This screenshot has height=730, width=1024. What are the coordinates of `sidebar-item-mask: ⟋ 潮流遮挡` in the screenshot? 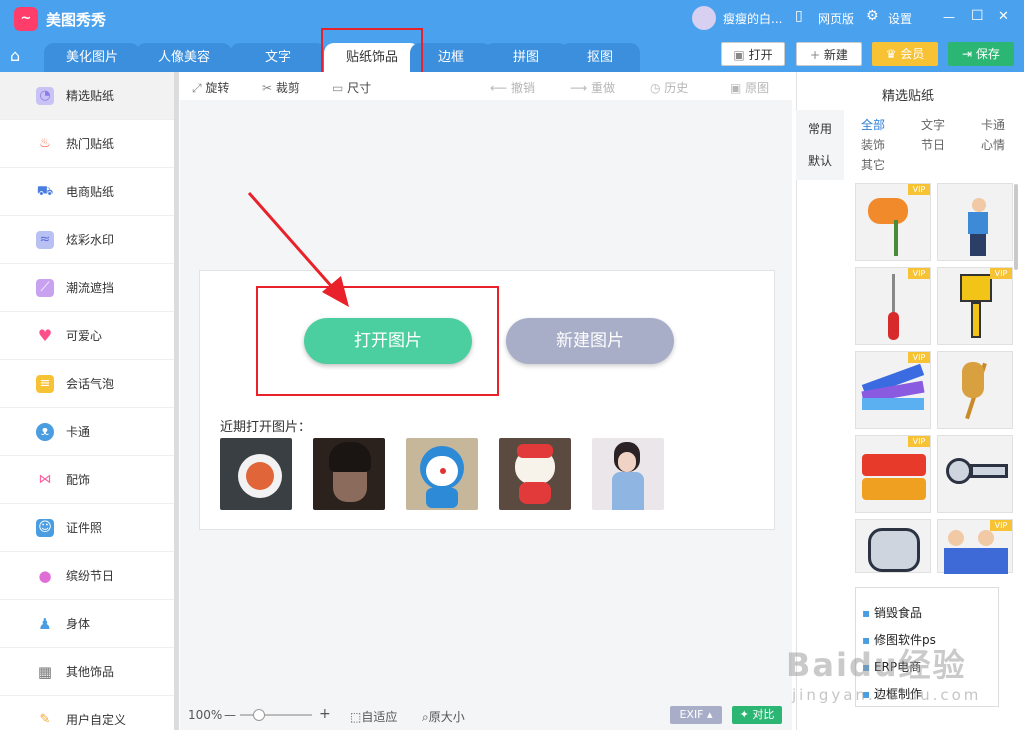 It's located at (87, 288).